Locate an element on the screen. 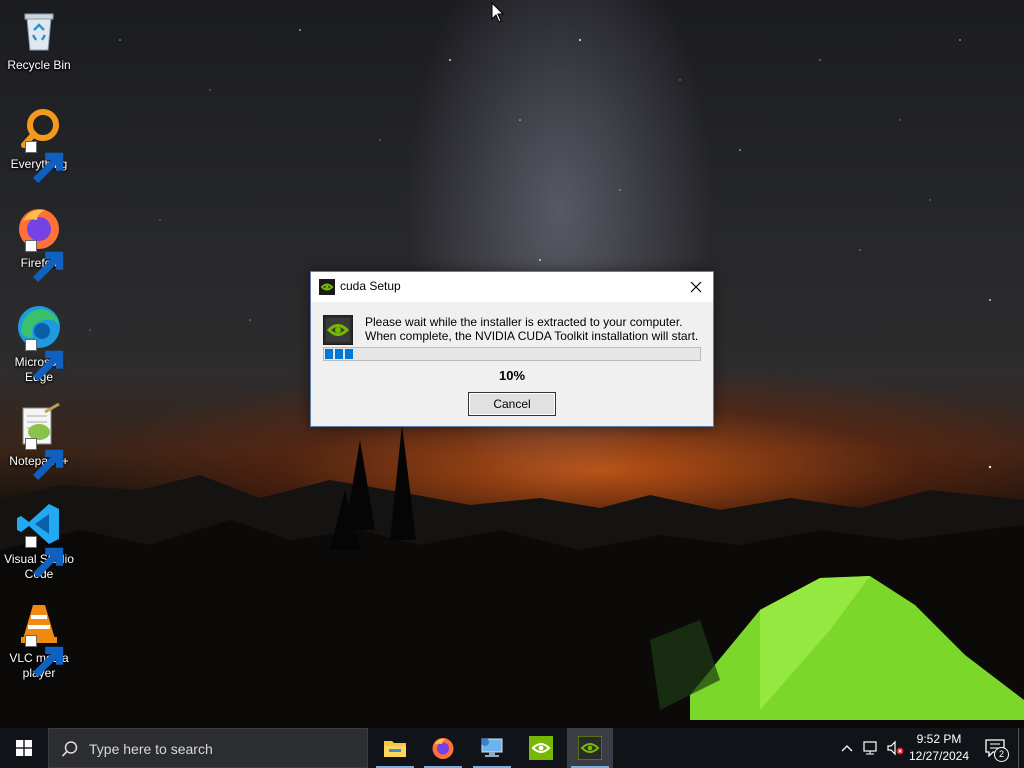 Image resolution: width=1024 pixels, height=768 pixels. windows-logo-icon is located at coordinates (24, 748).